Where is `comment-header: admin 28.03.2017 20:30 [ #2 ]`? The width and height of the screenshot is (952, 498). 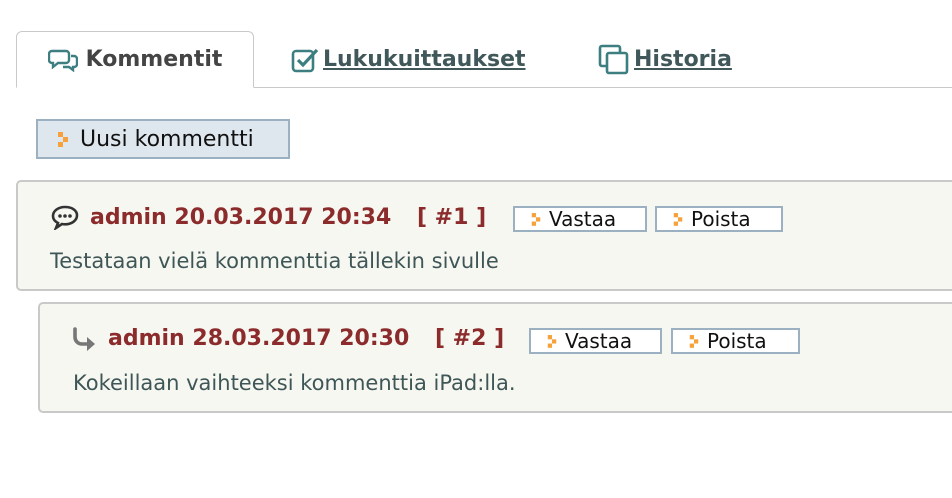
comment-header: admin 28.03.2017 20:30 [ #2 ] is located at coordinates (288, 338).